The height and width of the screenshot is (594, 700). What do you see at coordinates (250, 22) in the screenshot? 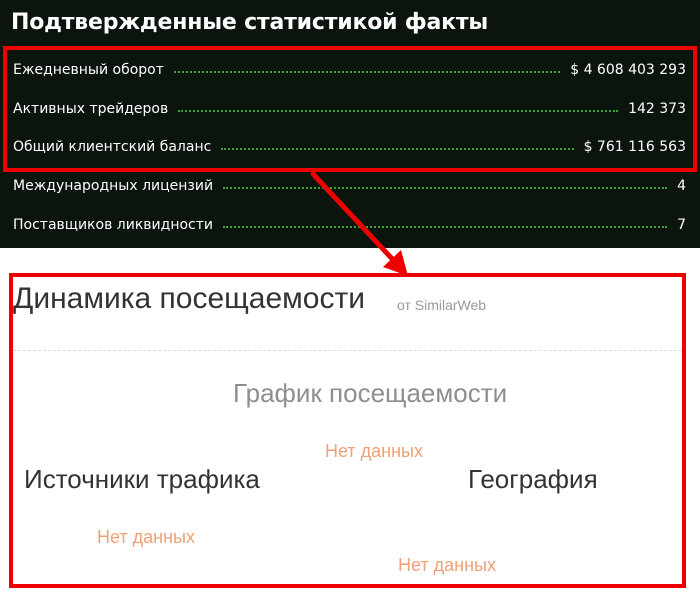
I see `stats-title: Подтвержденные статистикой факты` at bounding box center [250, 22].